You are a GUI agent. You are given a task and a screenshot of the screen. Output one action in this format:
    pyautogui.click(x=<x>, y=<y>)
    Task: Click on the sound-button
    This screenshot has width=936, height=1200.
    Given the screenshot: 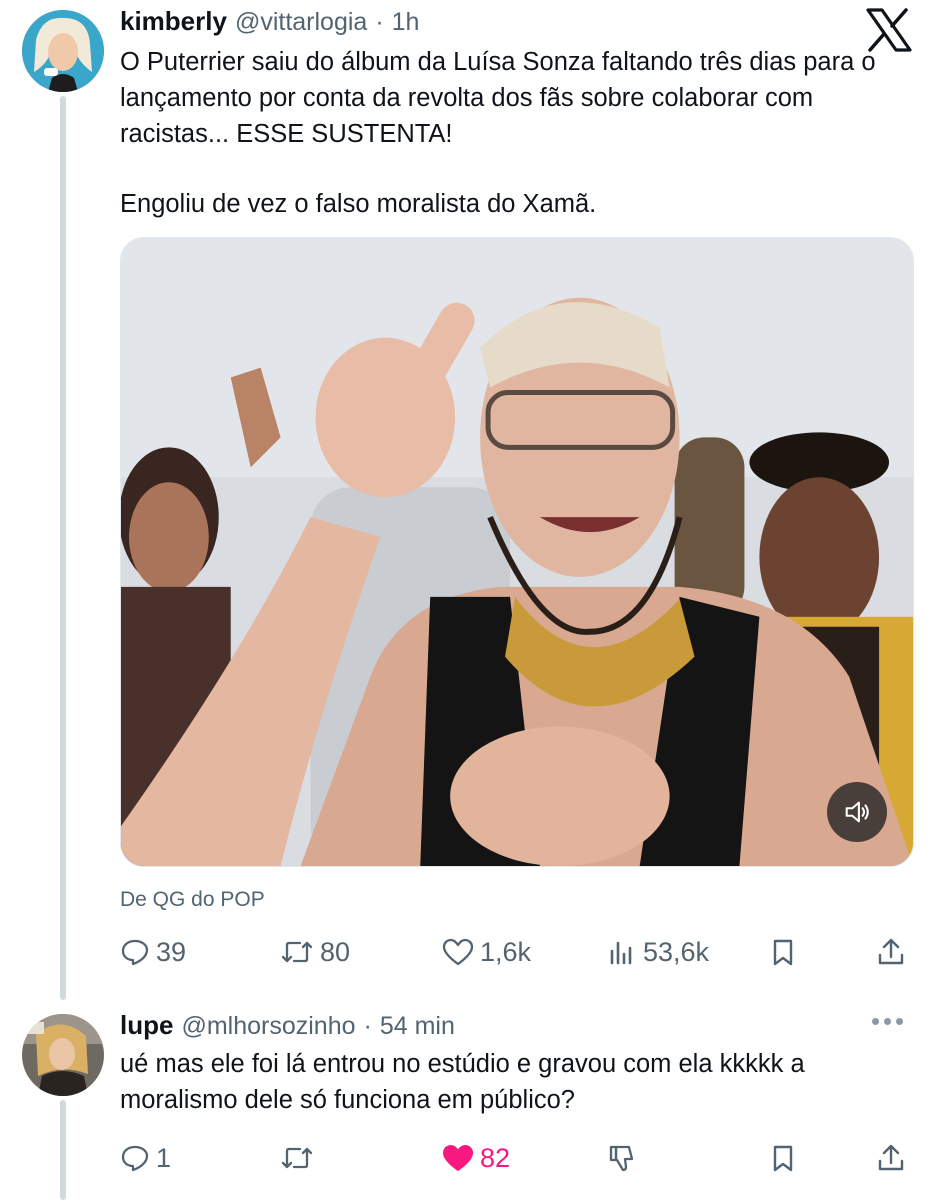 What is the action you would take?
    pyautogui.click(x=857, y=812)
    